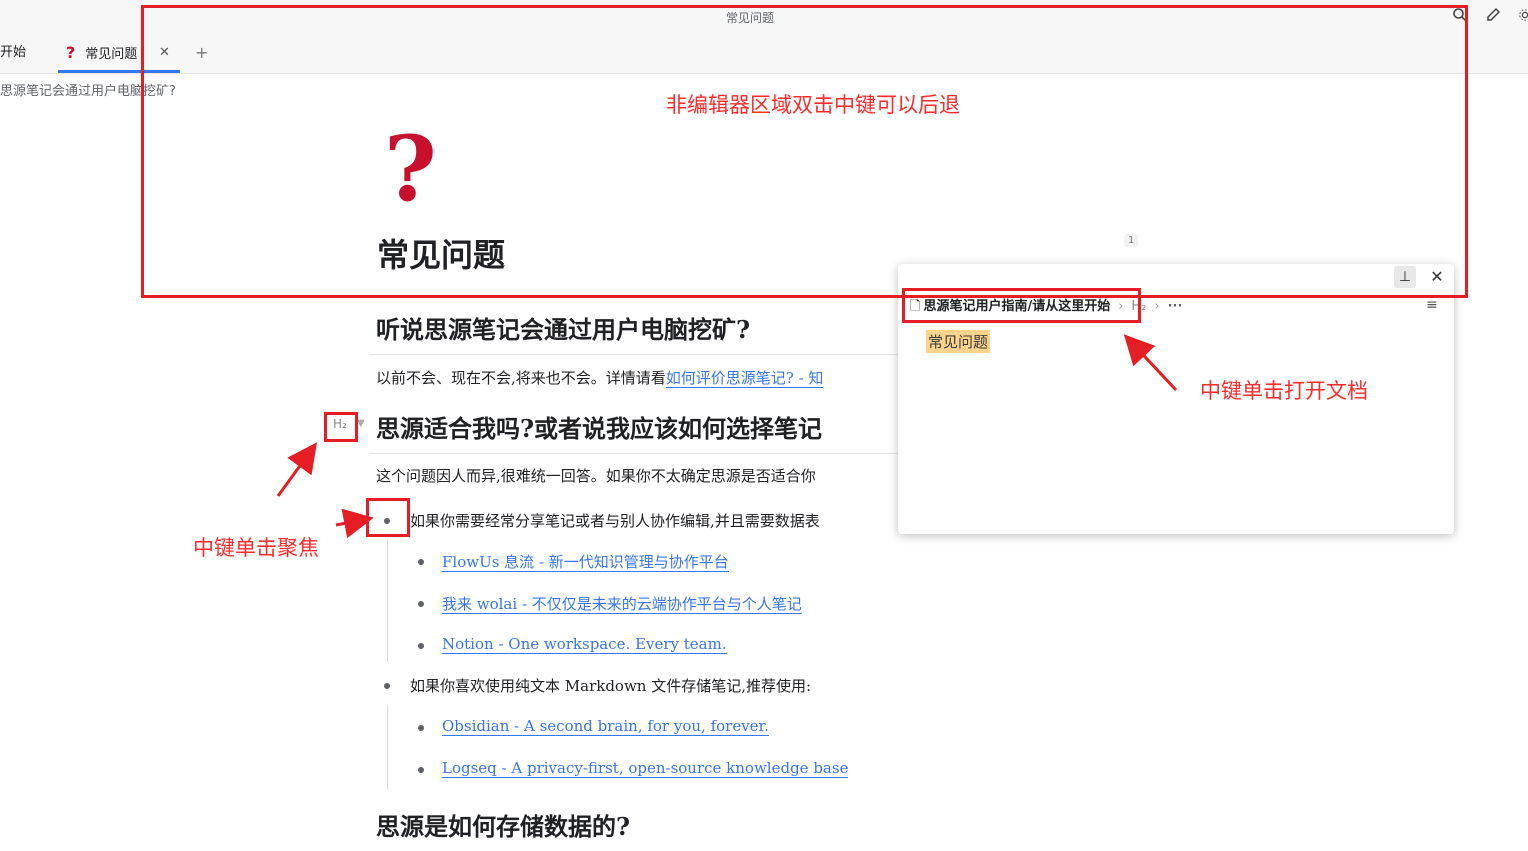 This screenshot has height=851, width=1528. Describe the element at coordinates (297, 469) in the screenshot. I see `arrow-to-h2` at that location.